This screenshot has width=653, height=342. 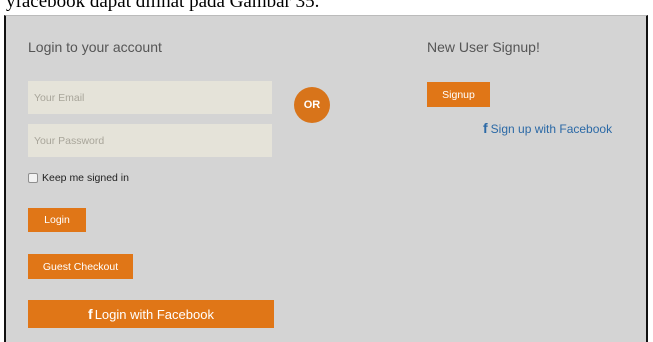 I want to click on keep-signed-in-checkbox, so click(x=33, y=178).